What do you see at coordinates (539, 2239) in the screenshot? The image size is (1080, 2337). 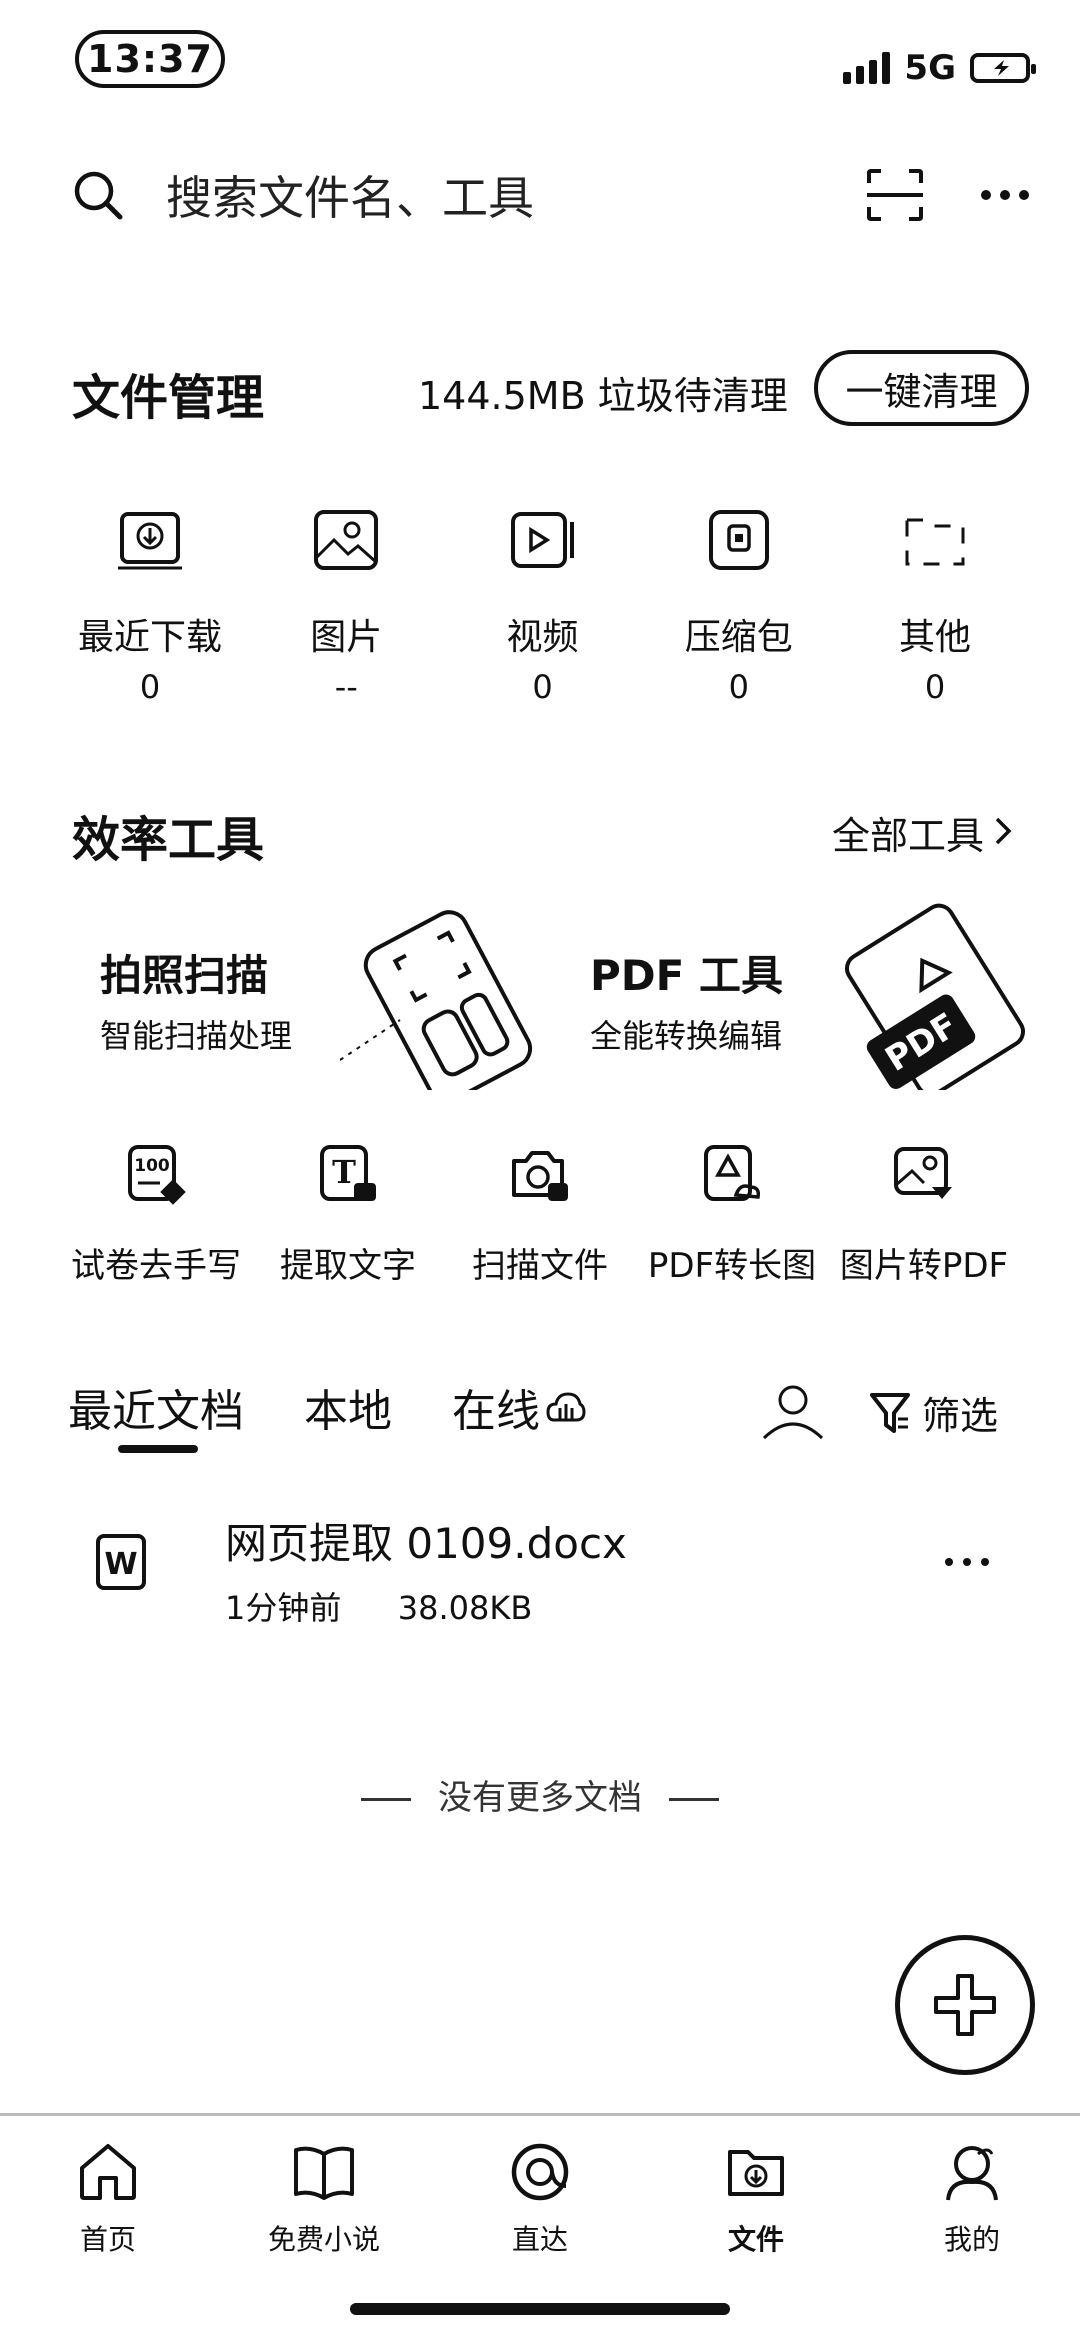 I see `nav-label: 直达` at bounding box center [539, 2239].